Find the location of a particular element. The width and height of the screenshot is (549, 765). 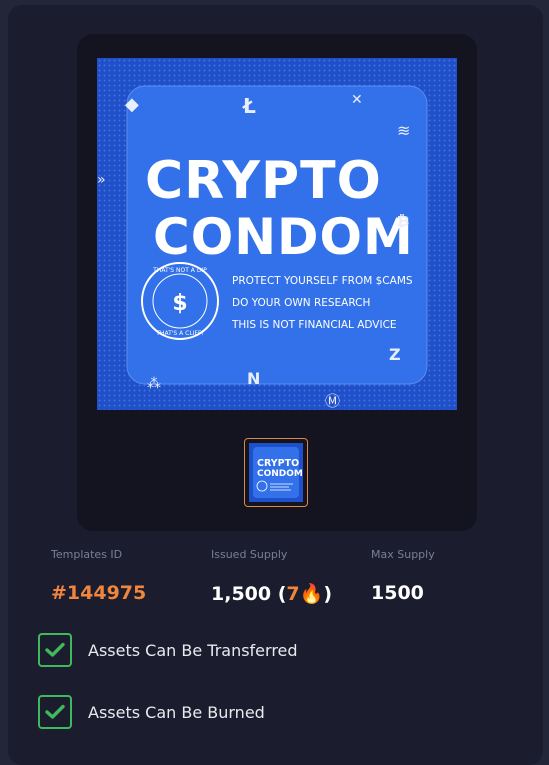

transferable-checkbox is located at coordinates (55, 650).